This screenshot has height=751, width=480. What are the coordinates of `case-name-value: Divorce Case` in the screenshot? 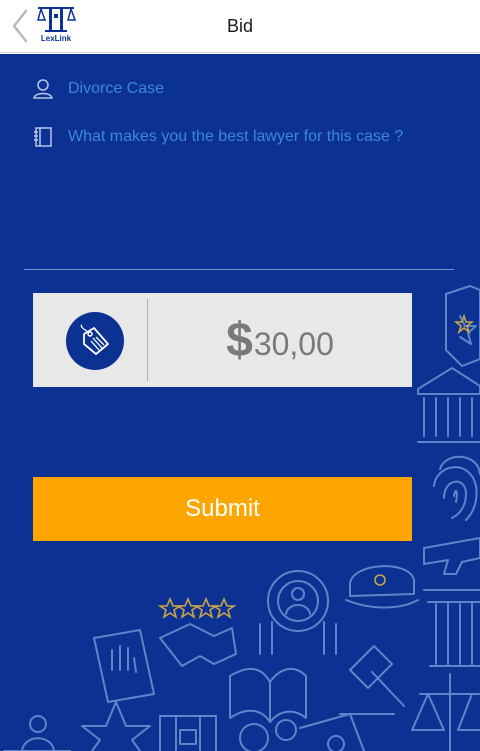 It's located at (116, 88).